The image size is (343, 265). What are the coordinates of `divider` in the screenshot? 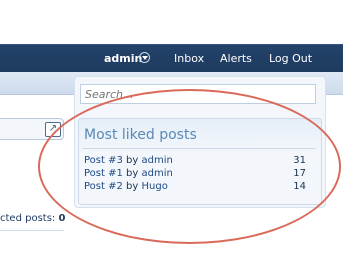 It's located at (32, 230).